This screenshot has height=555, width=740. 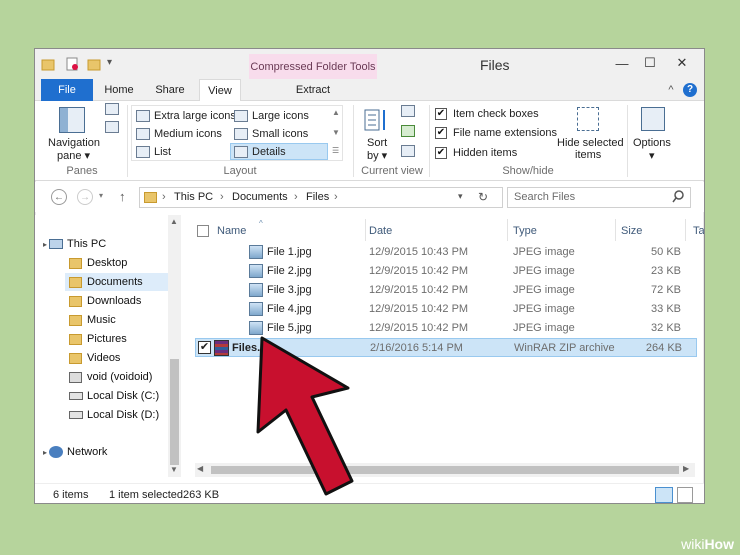 I want to click on red-arrow-annotation, so click(x=305, y=416).